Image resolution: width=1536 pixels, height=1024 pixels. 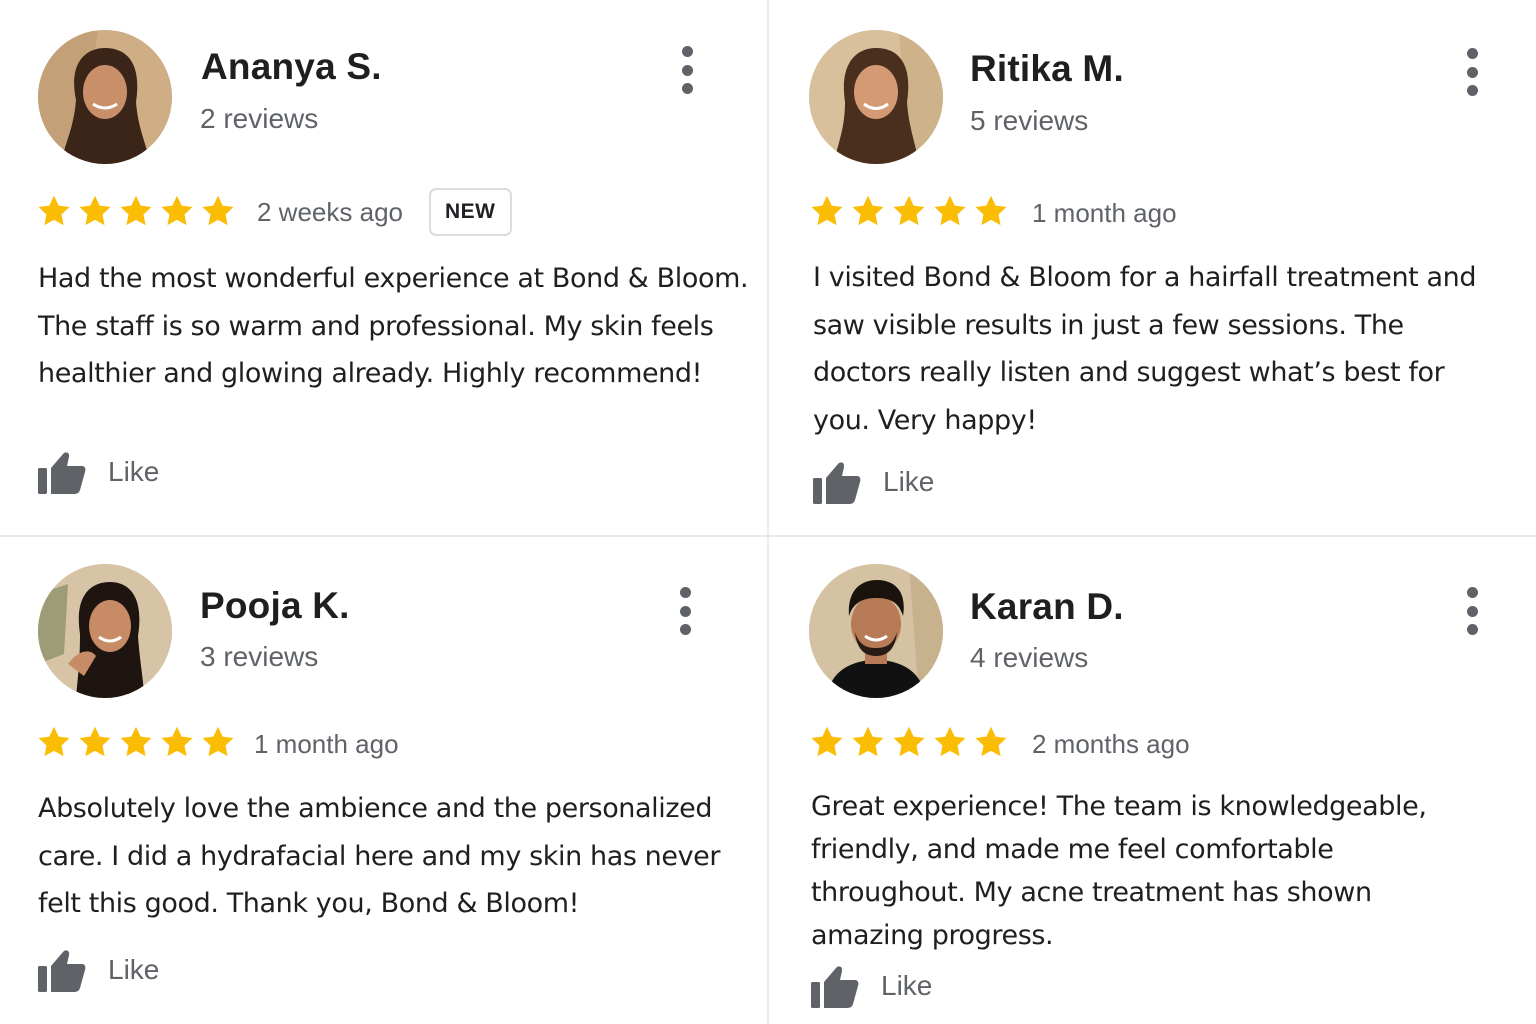 What do you see at coordinates (1111, 744) in the screenshot?
I see `review-date: 2 months ago` at bounding box center [1111, 744].